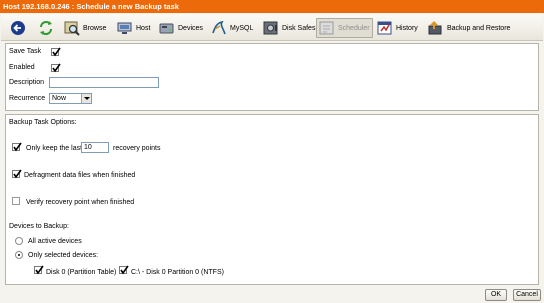 The image size is (544, 303). What do you see at coordinates (384, 28) in the screenshot?
I see `history-icon` at bounding box center [384, 28].